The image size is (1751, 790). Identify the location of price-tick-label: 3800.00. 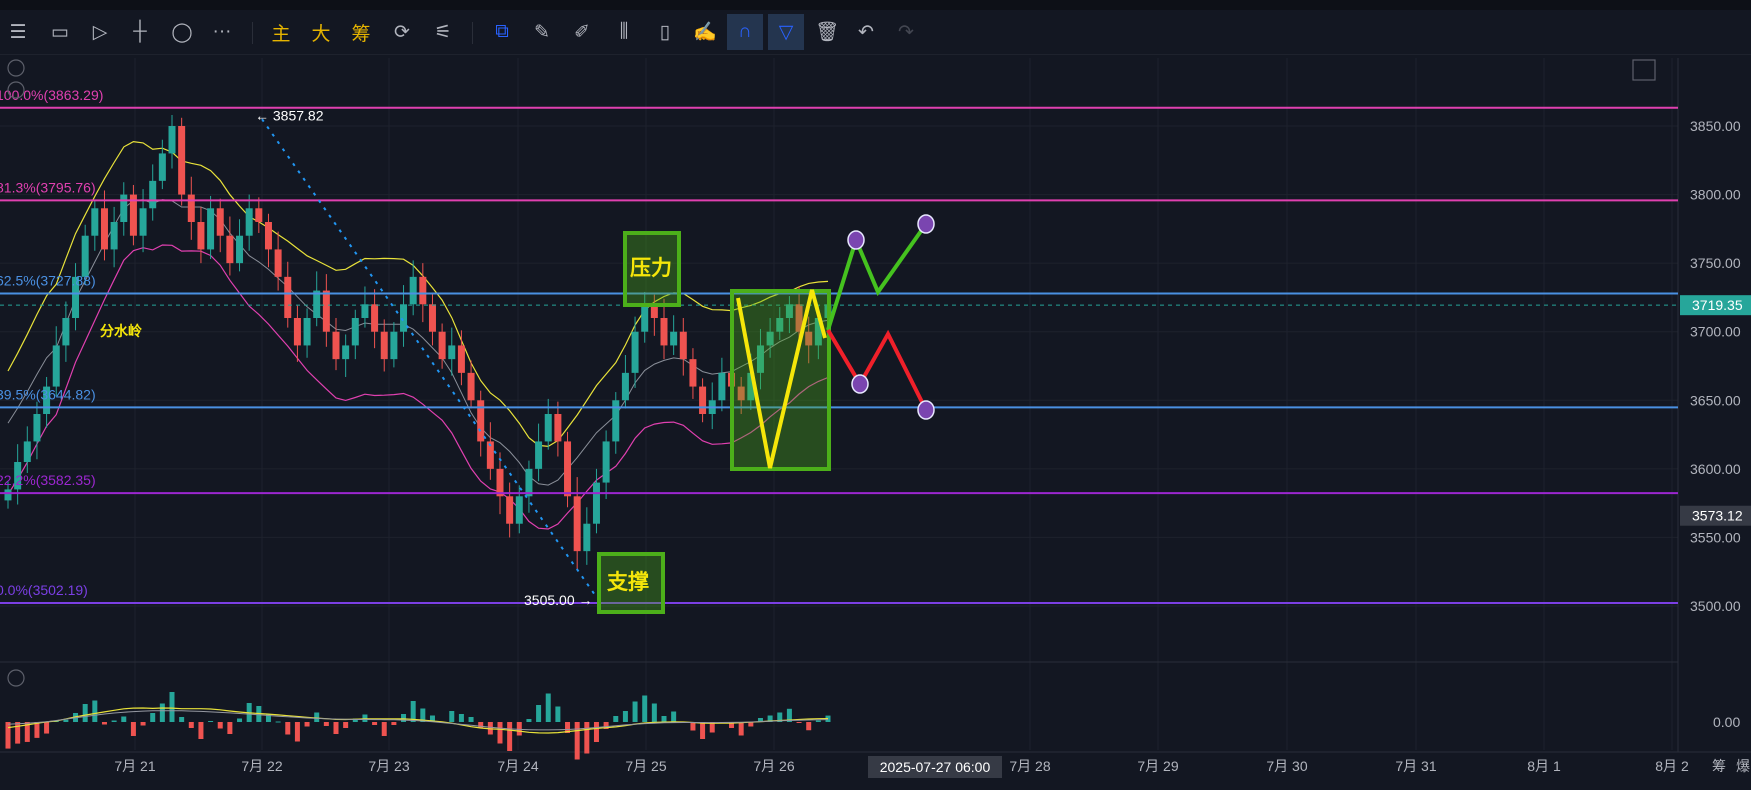
(1715, 195).